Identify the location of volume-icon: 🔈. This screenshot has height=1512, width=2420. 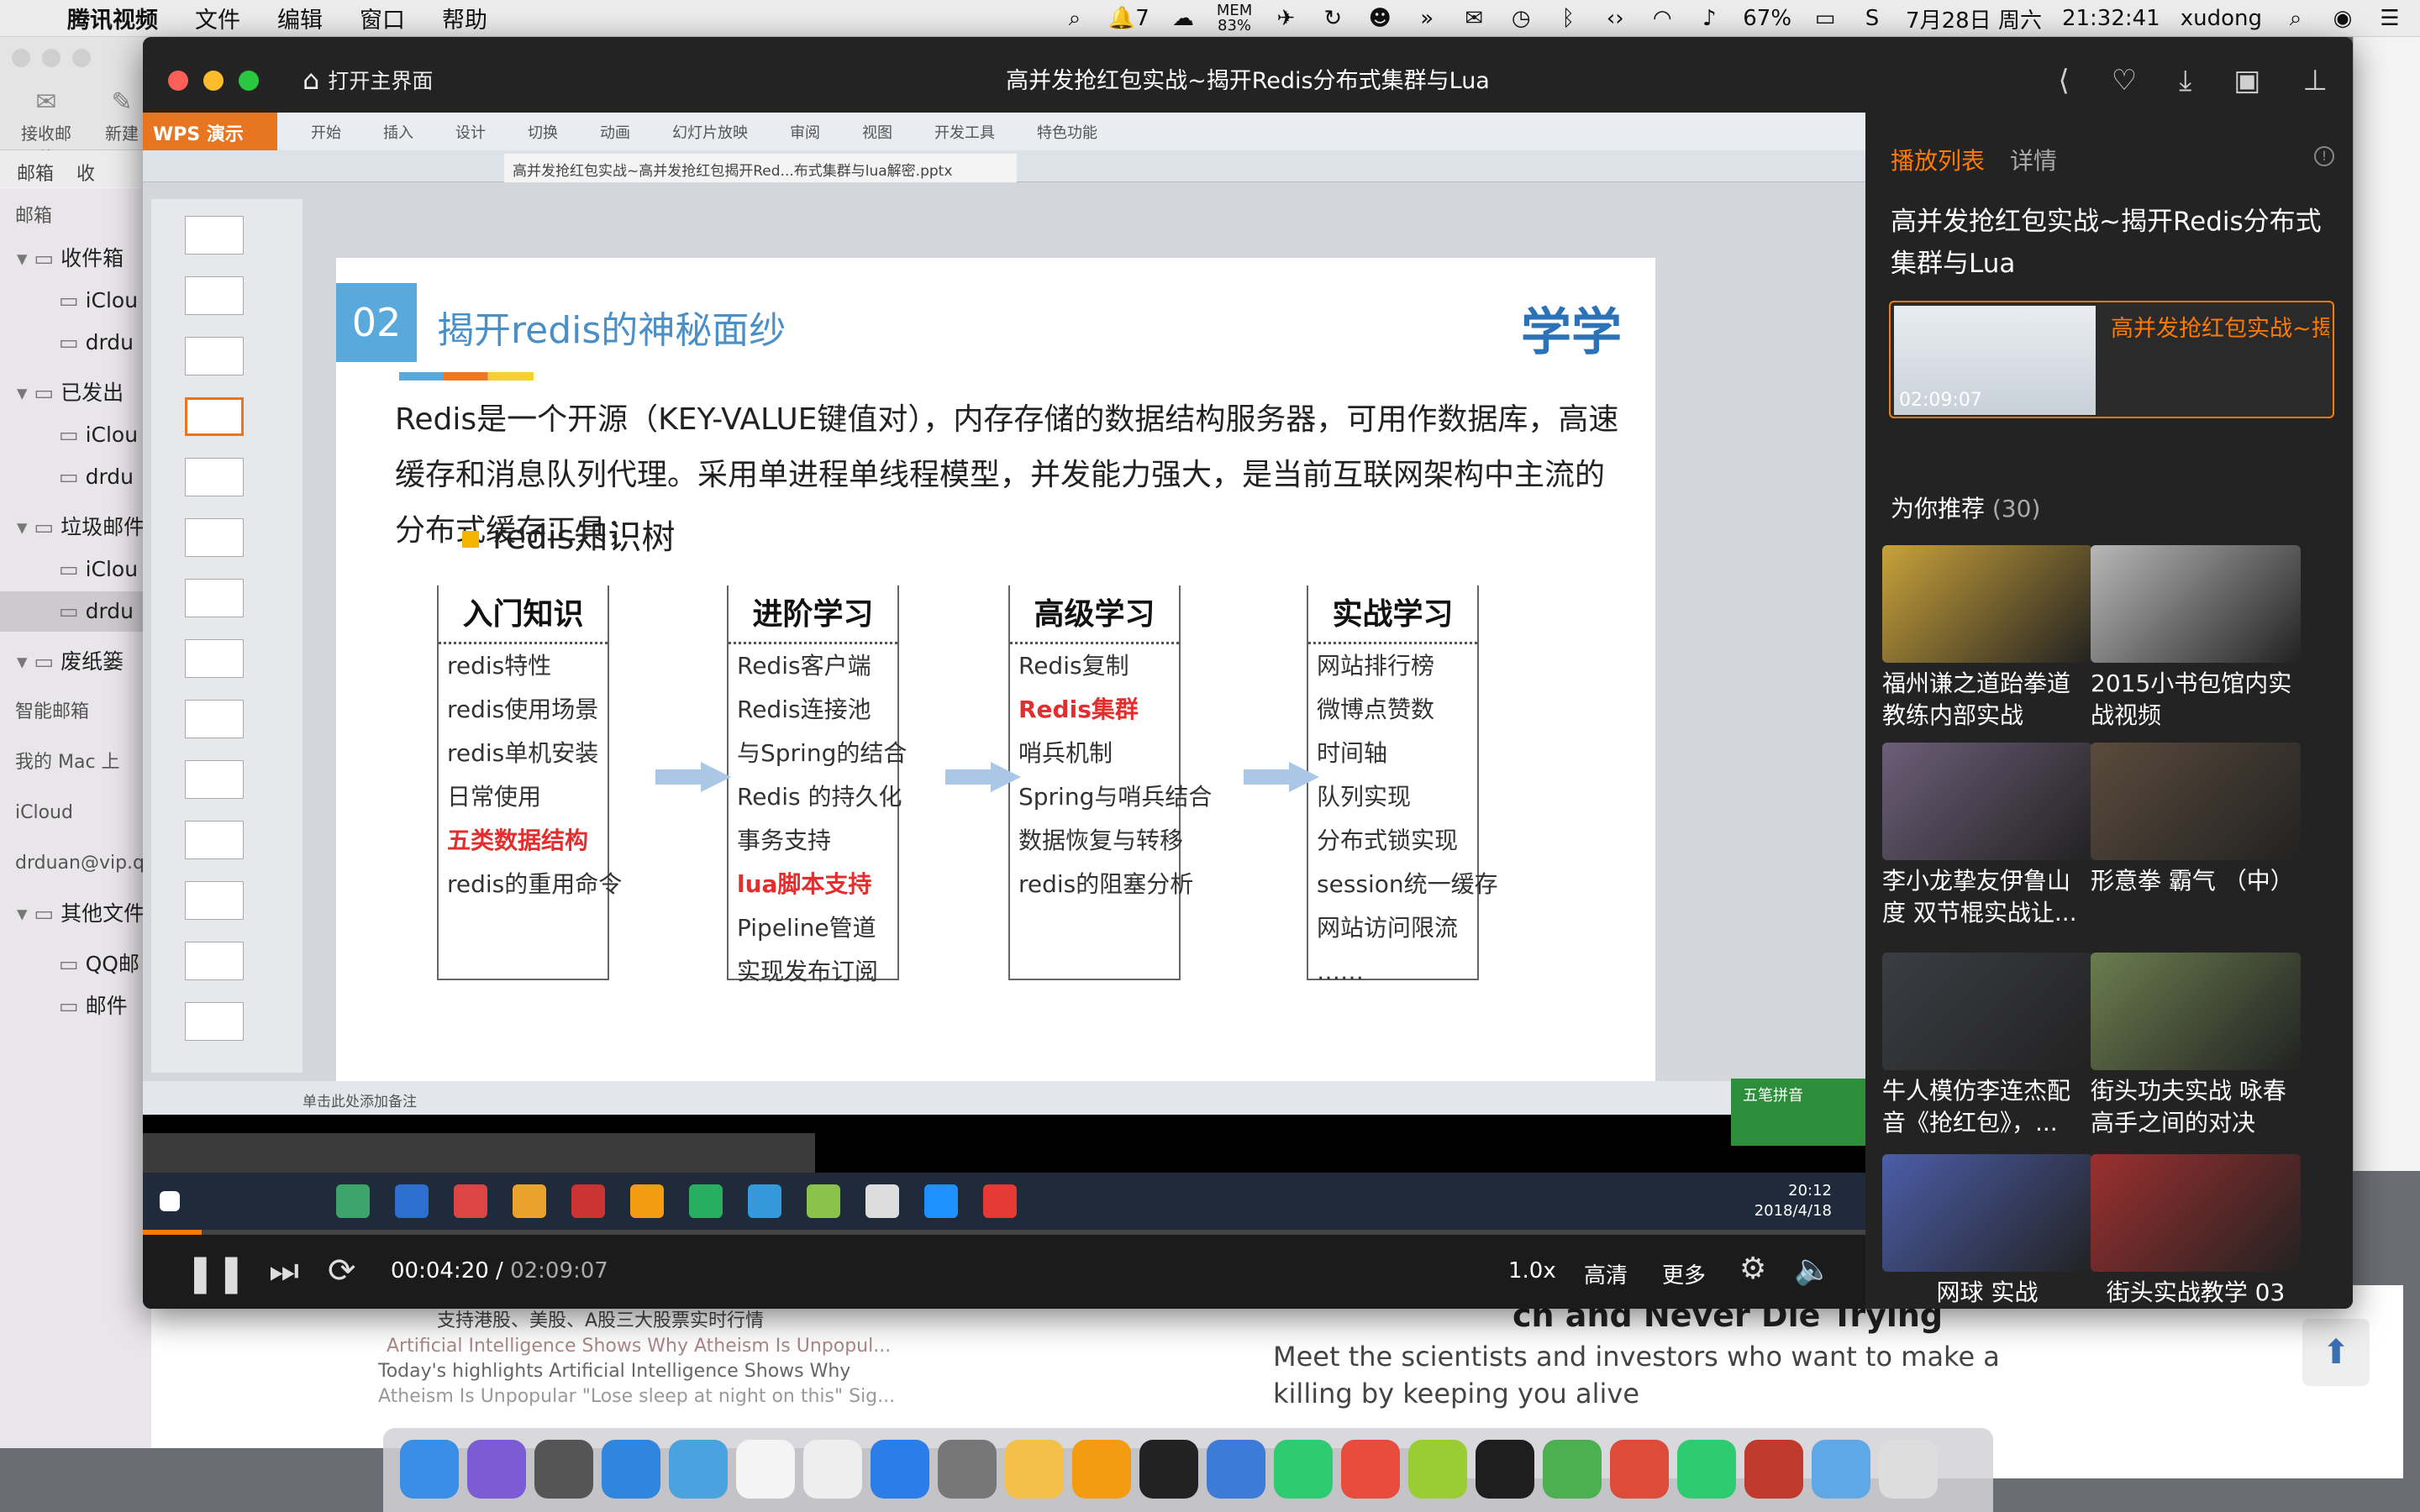
(1813, 1269).